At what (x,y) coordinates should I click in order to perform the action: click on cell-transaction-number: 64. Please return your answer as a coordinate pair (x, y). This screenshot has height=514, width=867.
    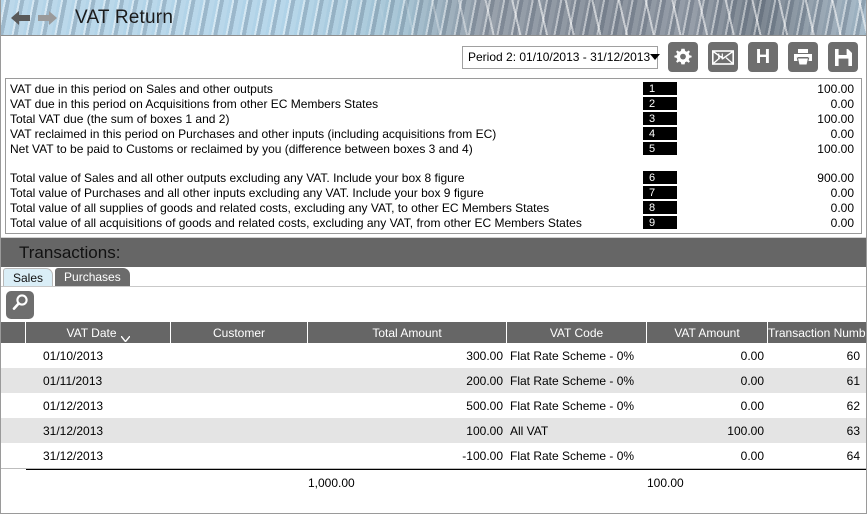
    Looking at the image, I should click on (853, 455).